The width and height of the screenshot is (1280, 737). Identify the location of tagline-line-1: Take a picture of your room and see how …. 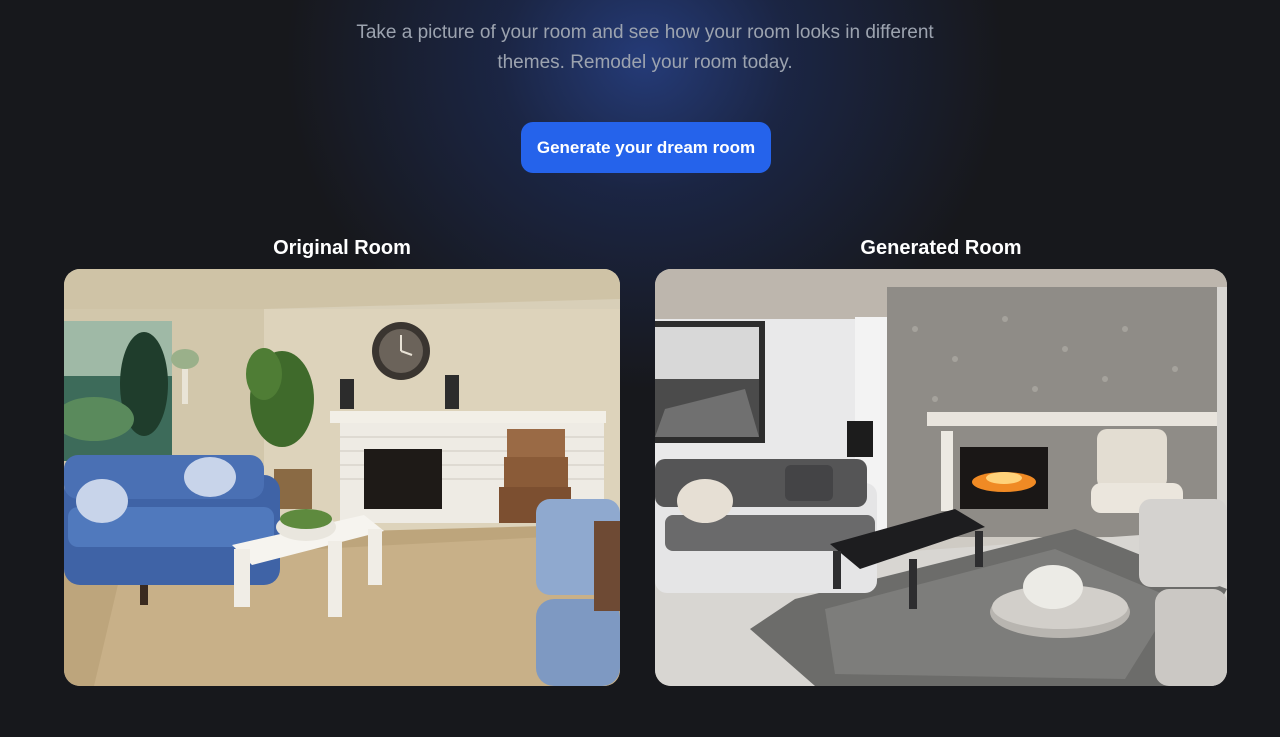
(645, 32).